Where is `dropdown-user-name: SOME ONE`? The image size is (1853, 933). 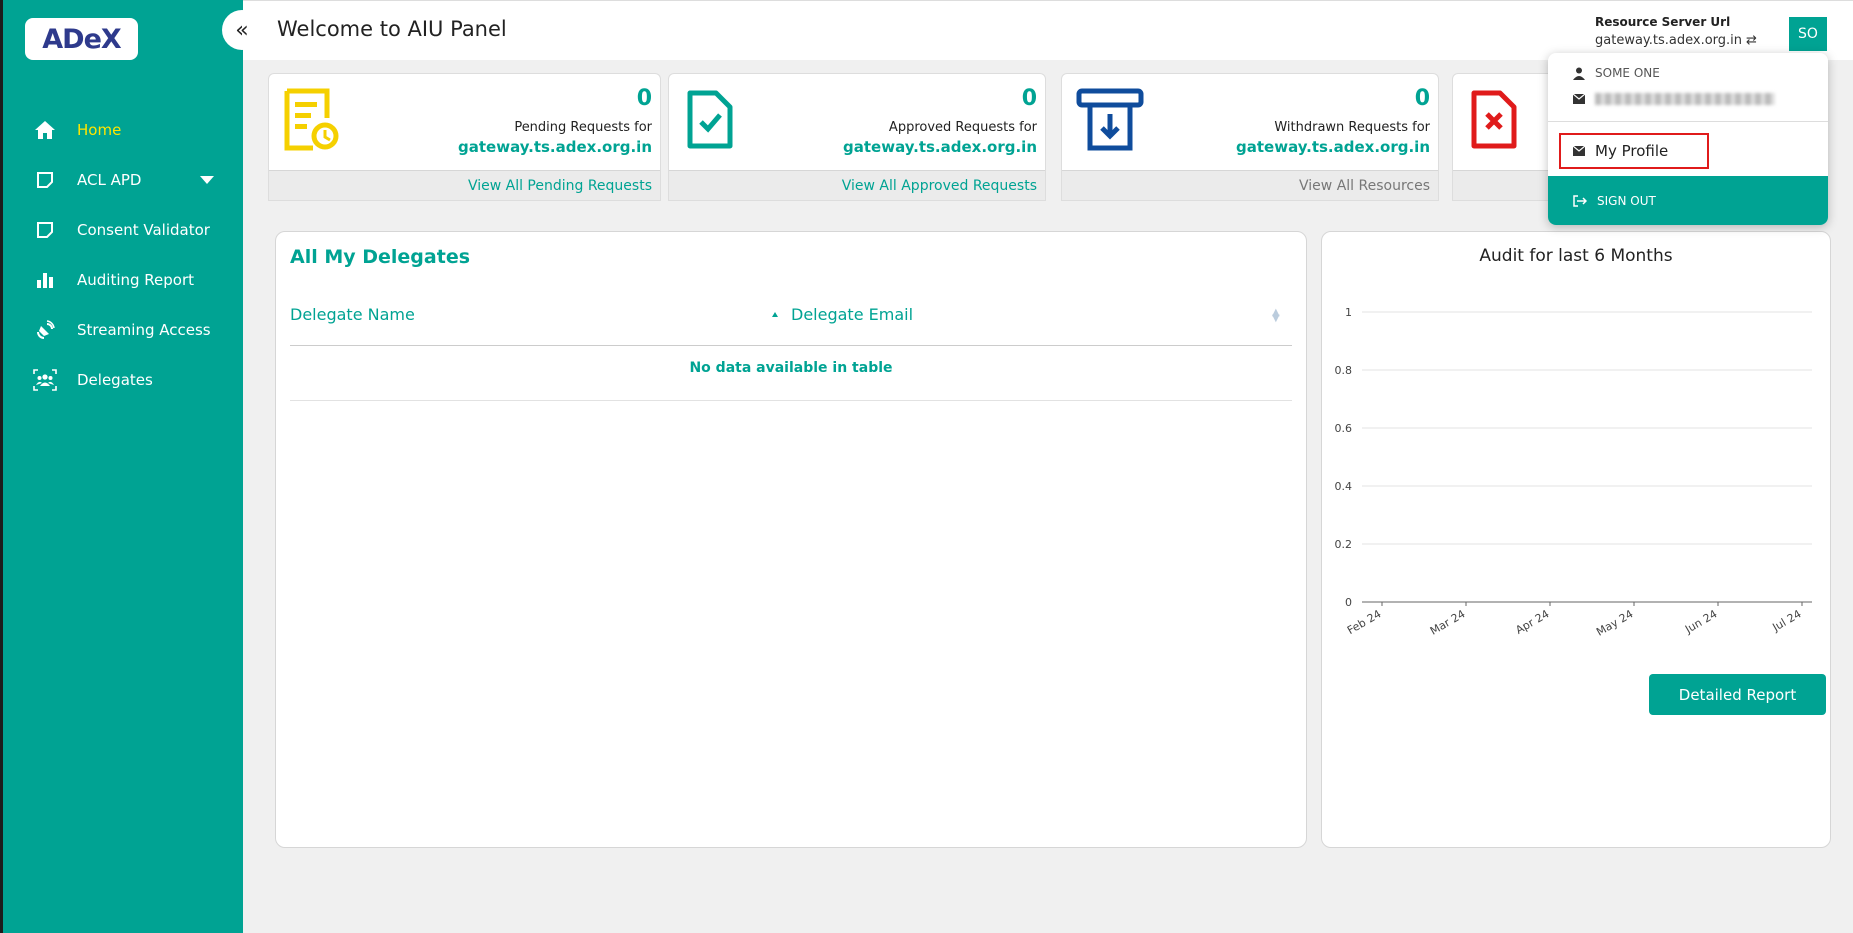
dropdown-user-name: SOME ONE is located at coordinates (1627, 73).